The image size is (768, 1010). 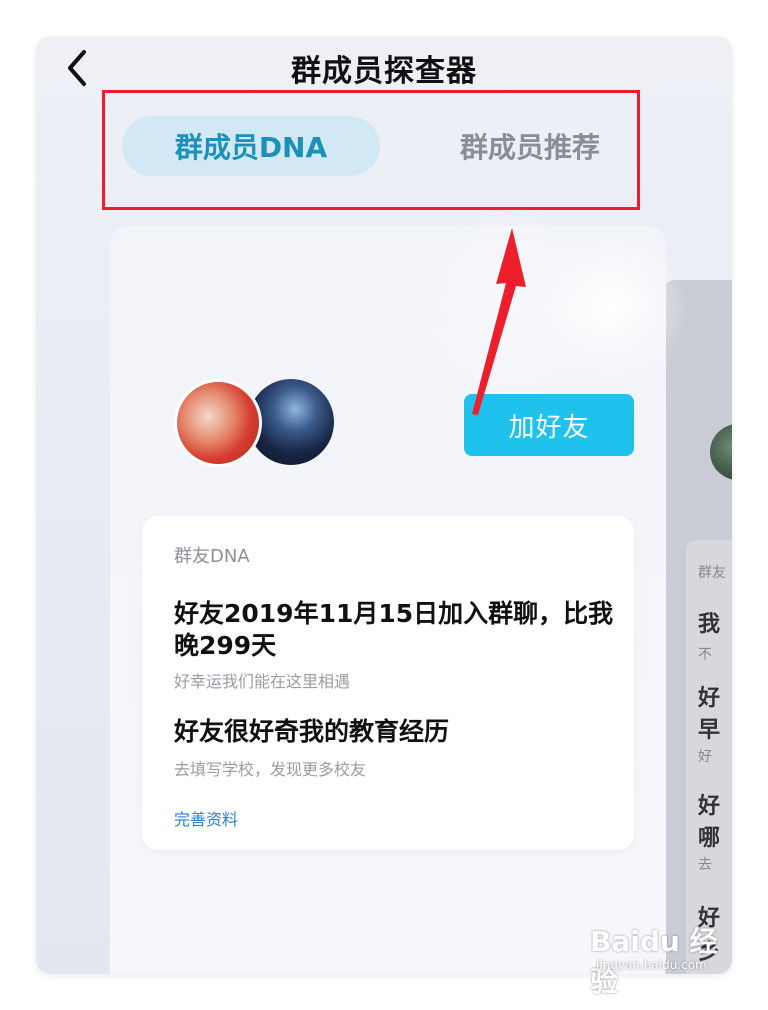 What do you see at coordinates (705, 655) in the screenshot?
I see `side-line: 不` at bounding box center [705, 655].